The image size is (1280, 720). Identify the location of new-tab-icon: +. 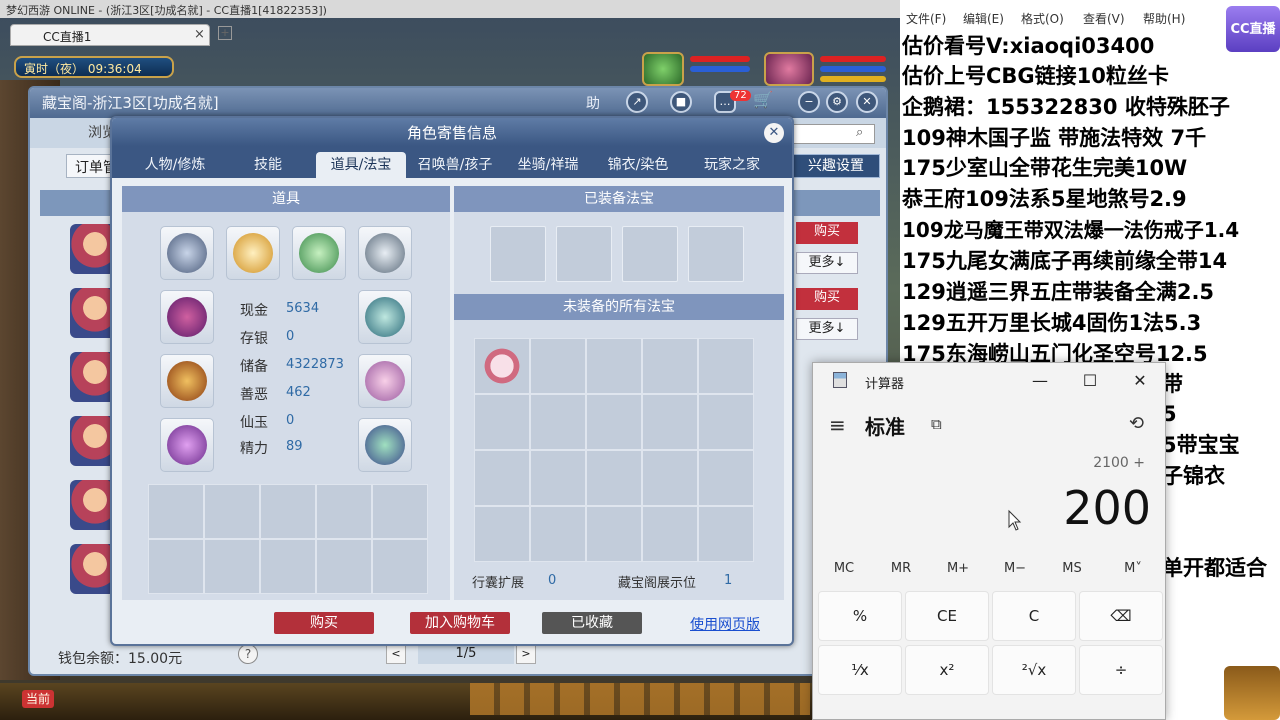
(225, 33).